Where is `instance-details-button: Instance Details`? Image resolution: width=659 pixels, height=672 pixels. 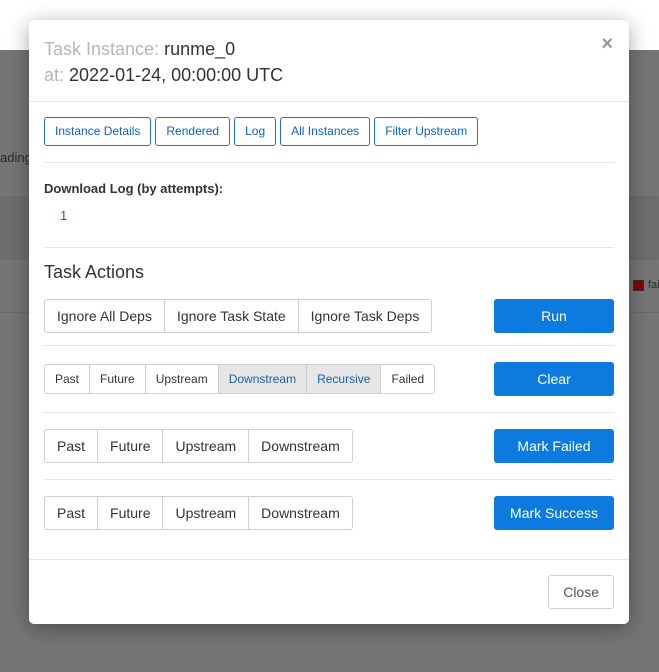
instance-details-button: Instance Details is located at coordinates (98, 131).